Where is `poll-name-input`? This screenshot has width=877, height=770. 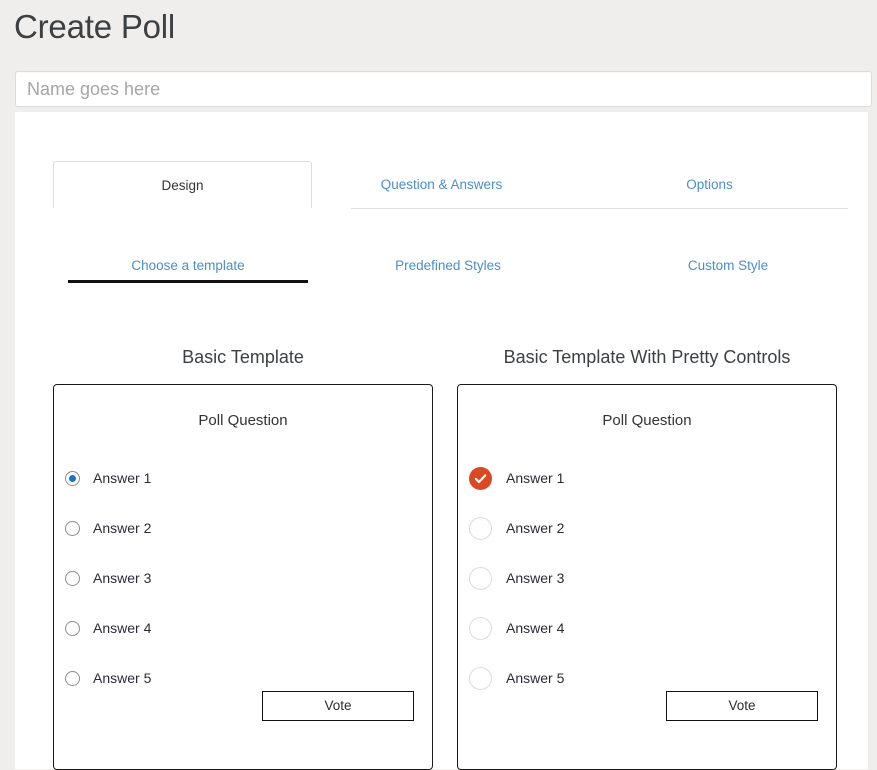
poll-name-input is located at coordinates (443, 89).